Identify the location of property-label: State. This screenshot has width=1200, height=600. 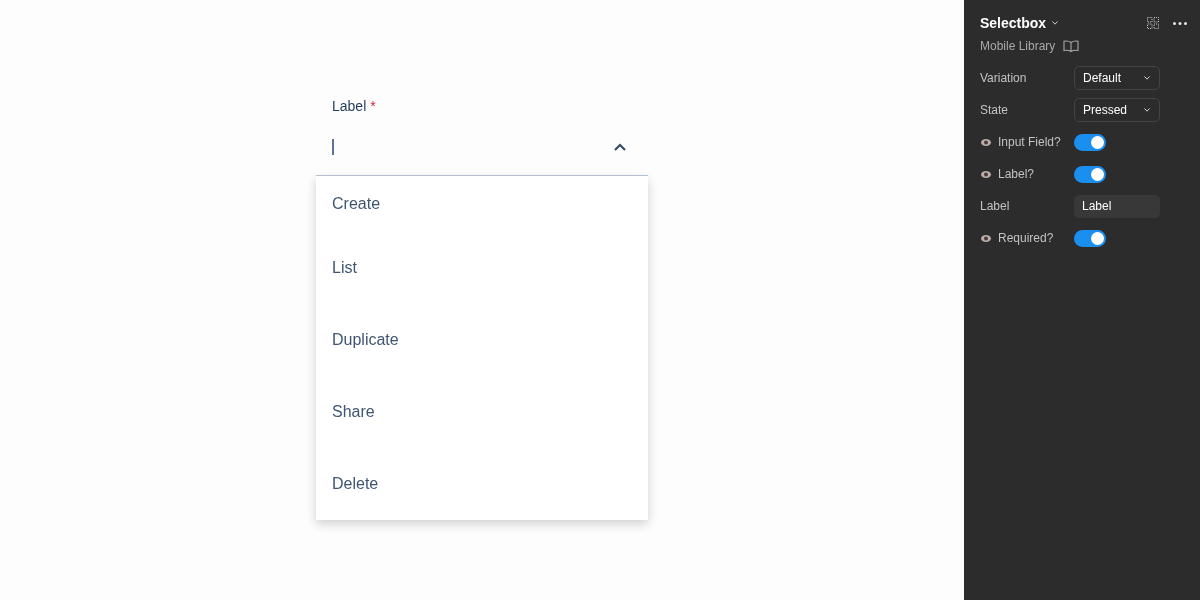
(994, 110).